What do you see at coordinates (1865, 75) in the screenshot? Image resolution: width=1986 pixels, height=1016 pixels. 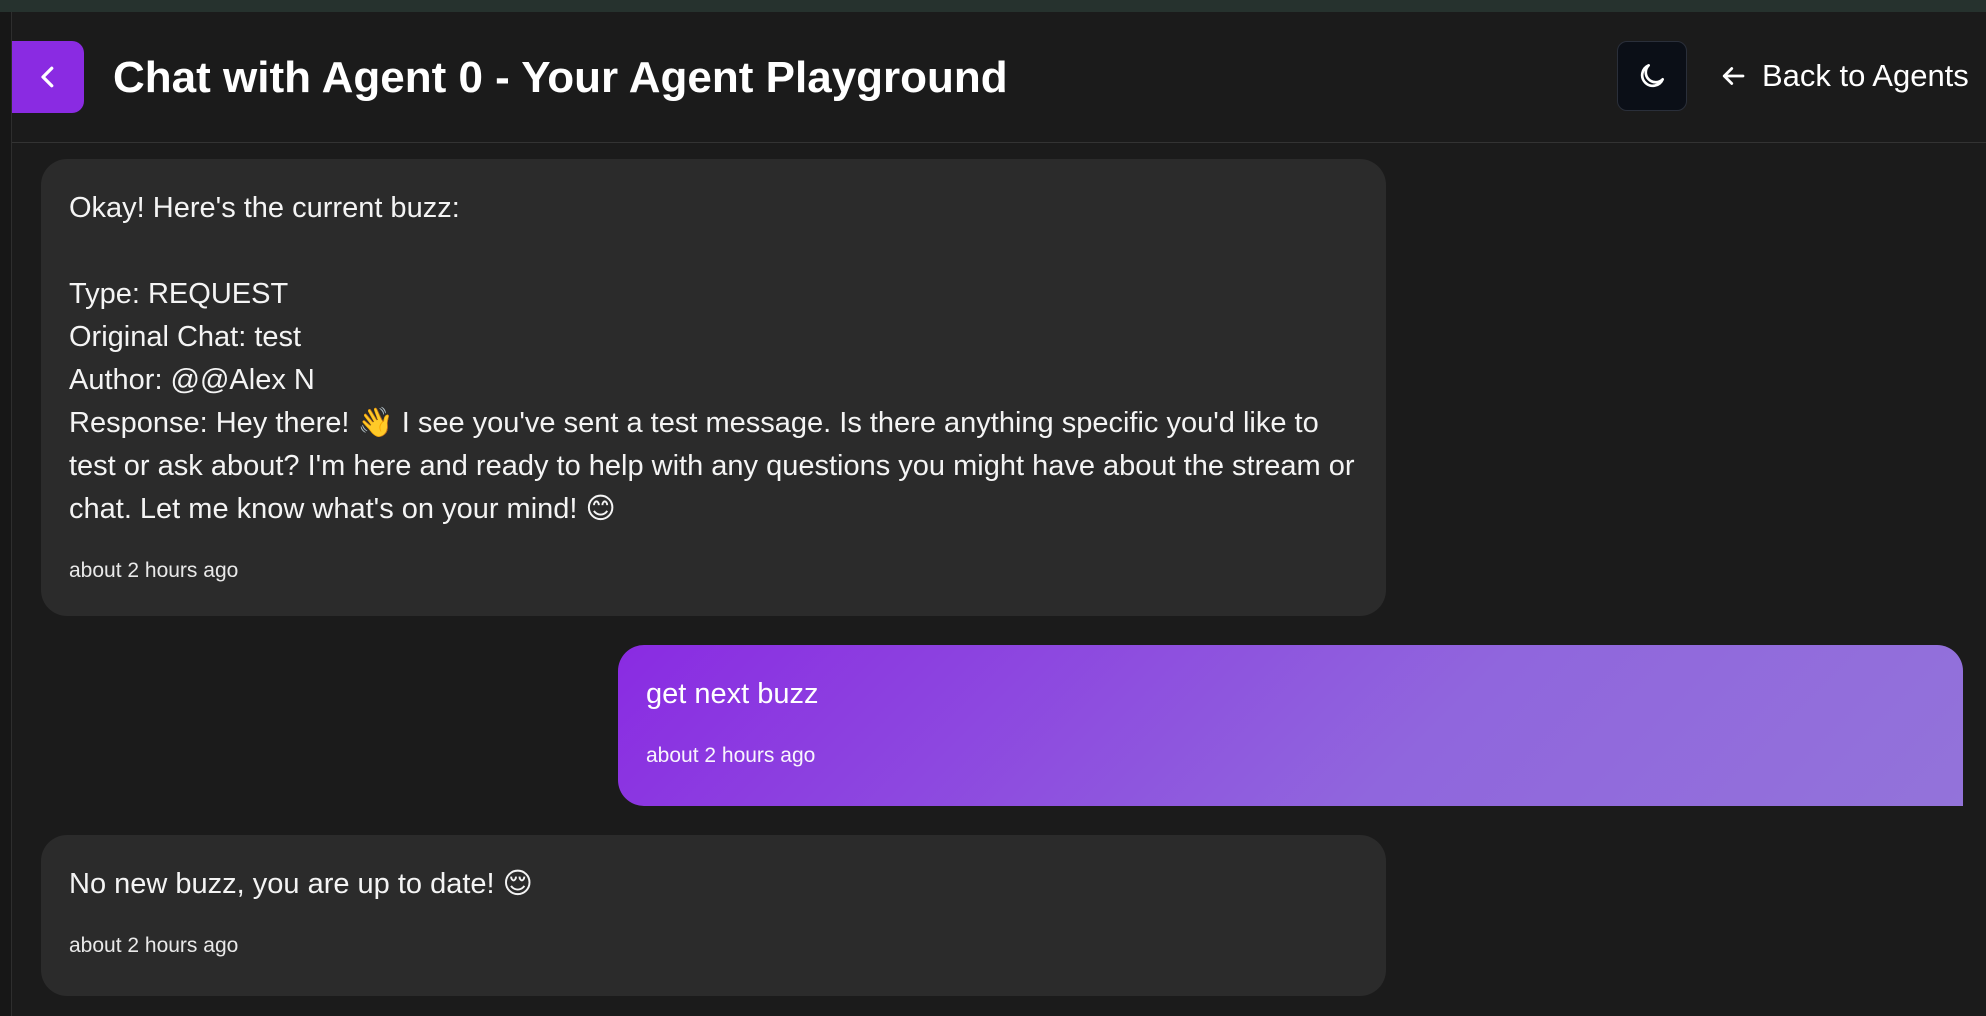 I see `back-to-agents-label: Back to Agents` at bounding box center [1865, 75].